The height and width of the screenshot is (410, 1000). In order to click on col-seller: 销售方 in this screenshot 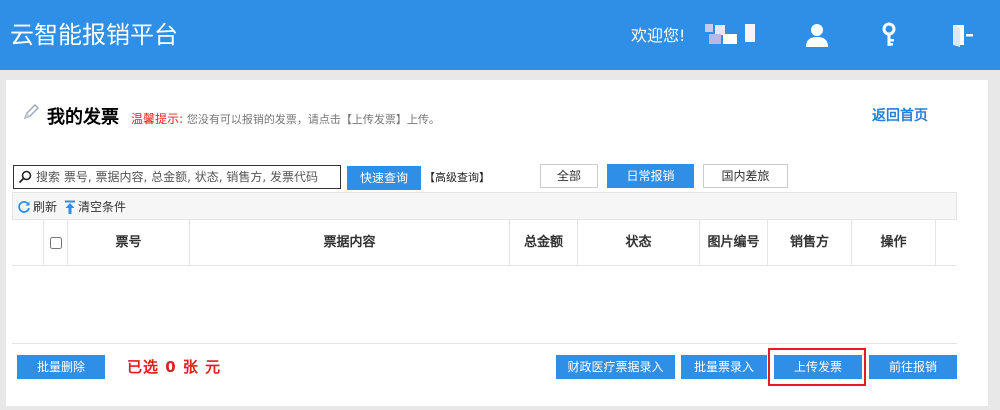, I will do `click(810, 243)`.